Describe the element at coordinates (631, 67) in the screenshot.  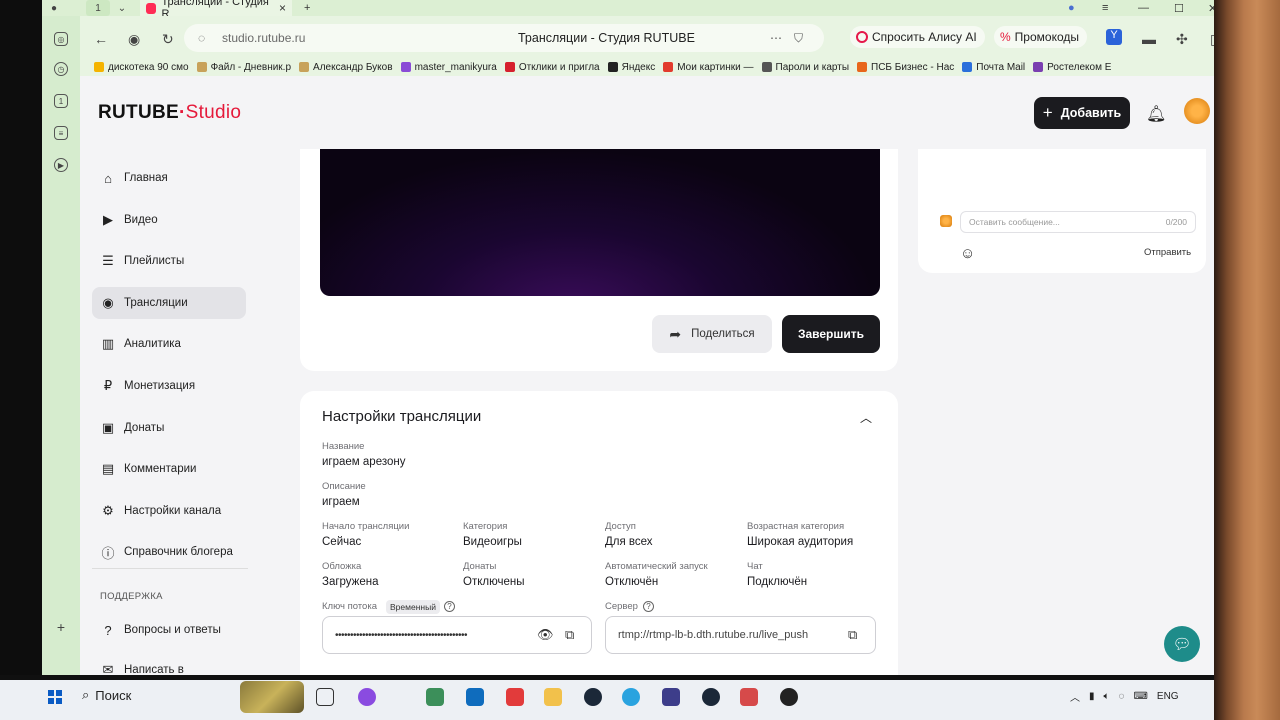
I see `bookmark-item: Яндекс` at that location.